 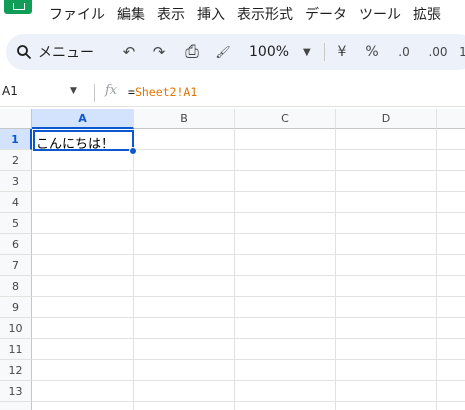 I want to click on fill-handle, so click(x=133, y=151).